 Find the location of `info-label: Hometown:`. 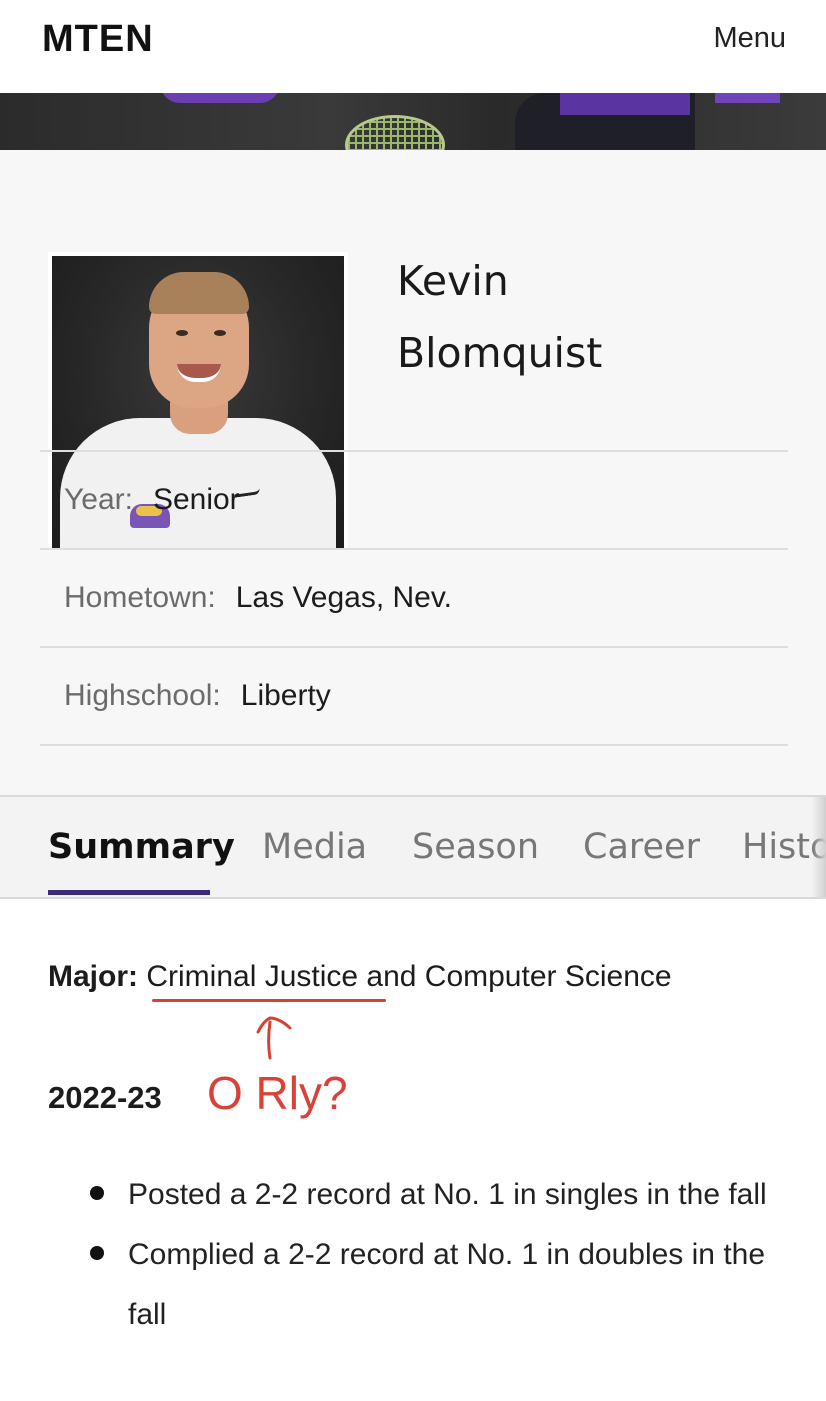

info-label: Hometown: is located at coordinates (140, 597).